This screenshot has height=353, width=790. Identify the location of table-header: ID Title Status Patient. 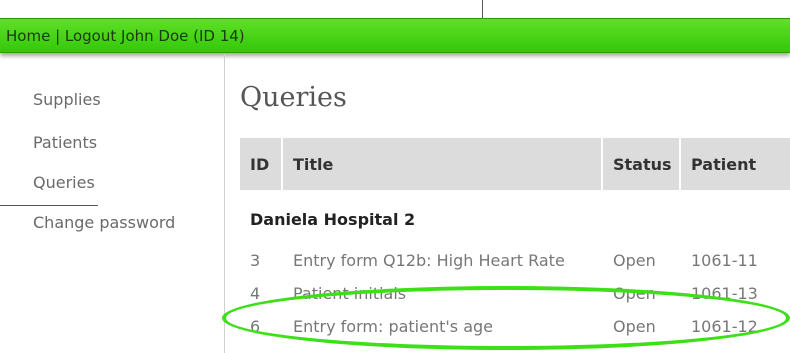
(515, 164).